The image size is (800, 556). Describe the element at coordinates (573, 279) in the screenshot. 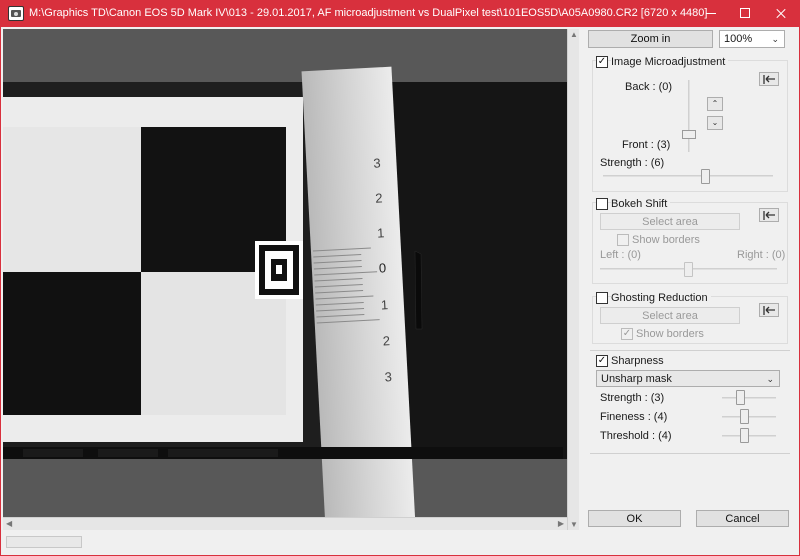

I see `vertical-scrollbar: ▲ ▼` at that location.